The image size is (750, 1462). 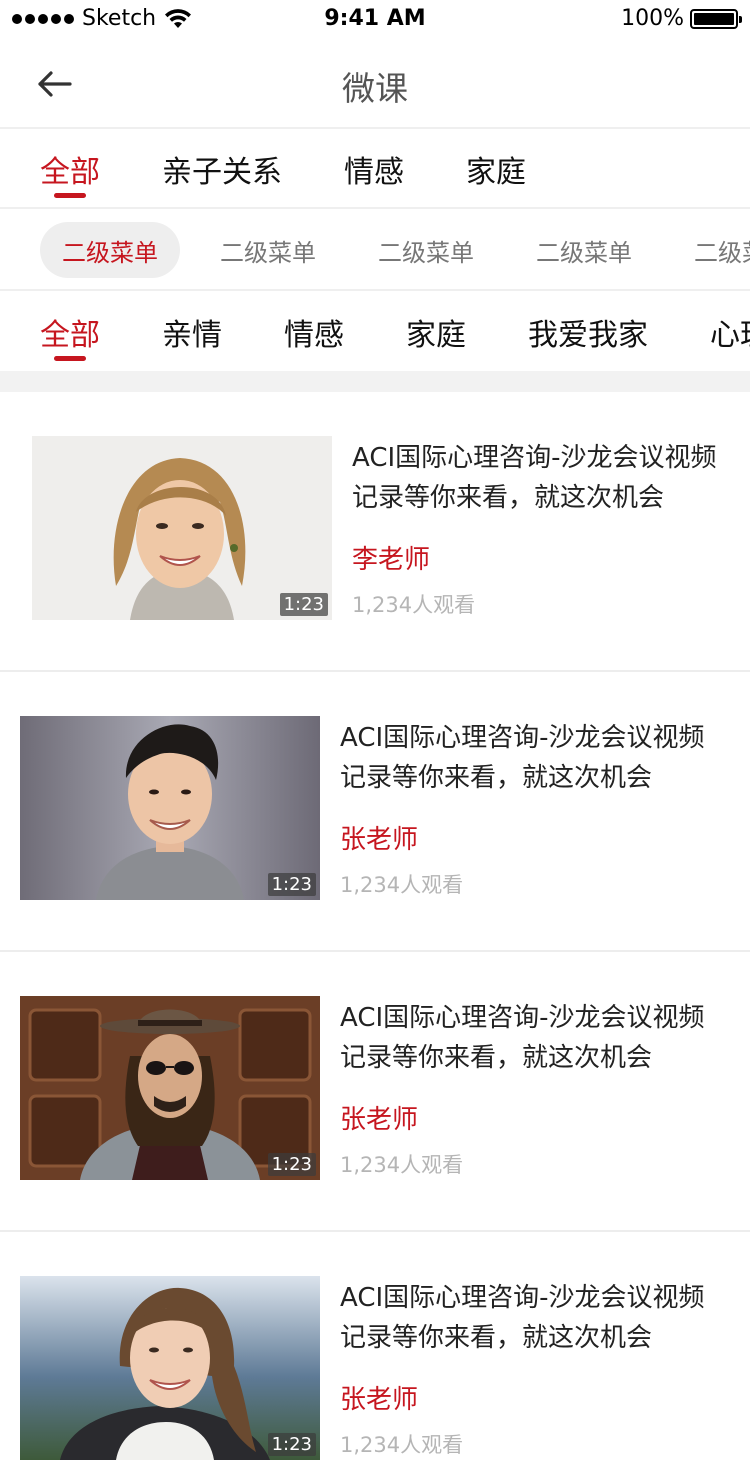 What do you see at coordinates (730, 335) in the screenshot?
I see `tab-label: 心理` at bounding box center [730, 335].